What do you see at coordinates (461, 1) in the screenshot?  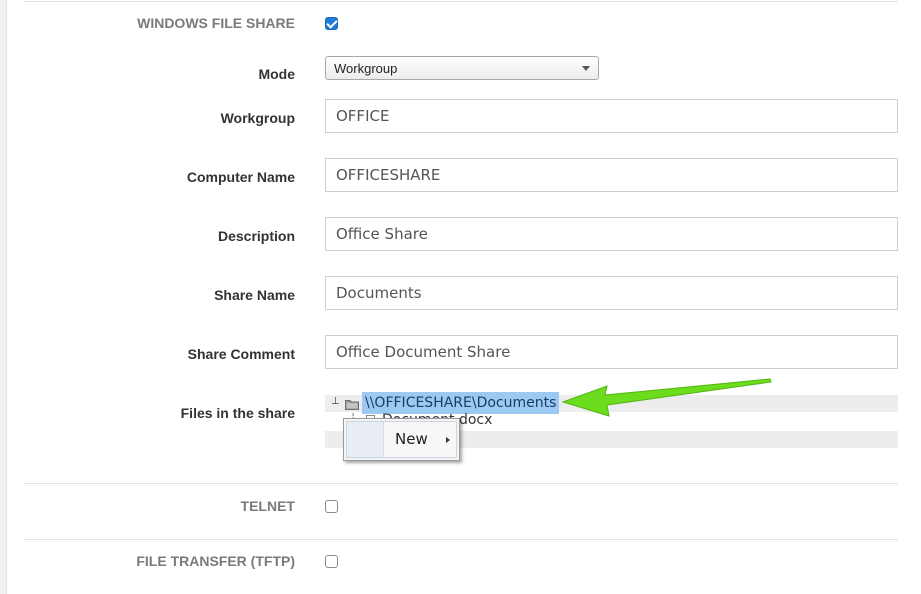 I see `divider-top` at bounding box center [461, 1].